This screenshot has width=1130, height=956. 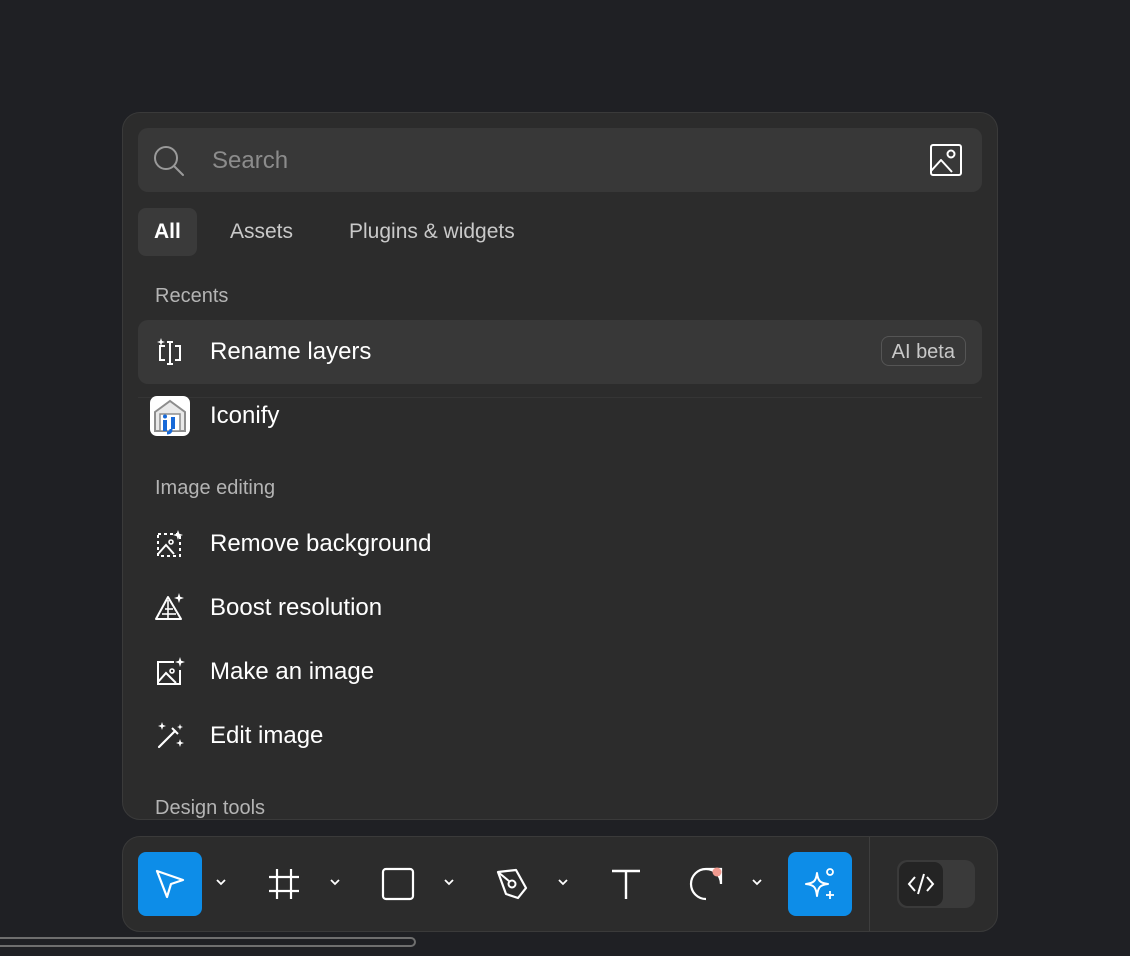 I want to click on dev-mode-toggle, so click(x=936, y=884).